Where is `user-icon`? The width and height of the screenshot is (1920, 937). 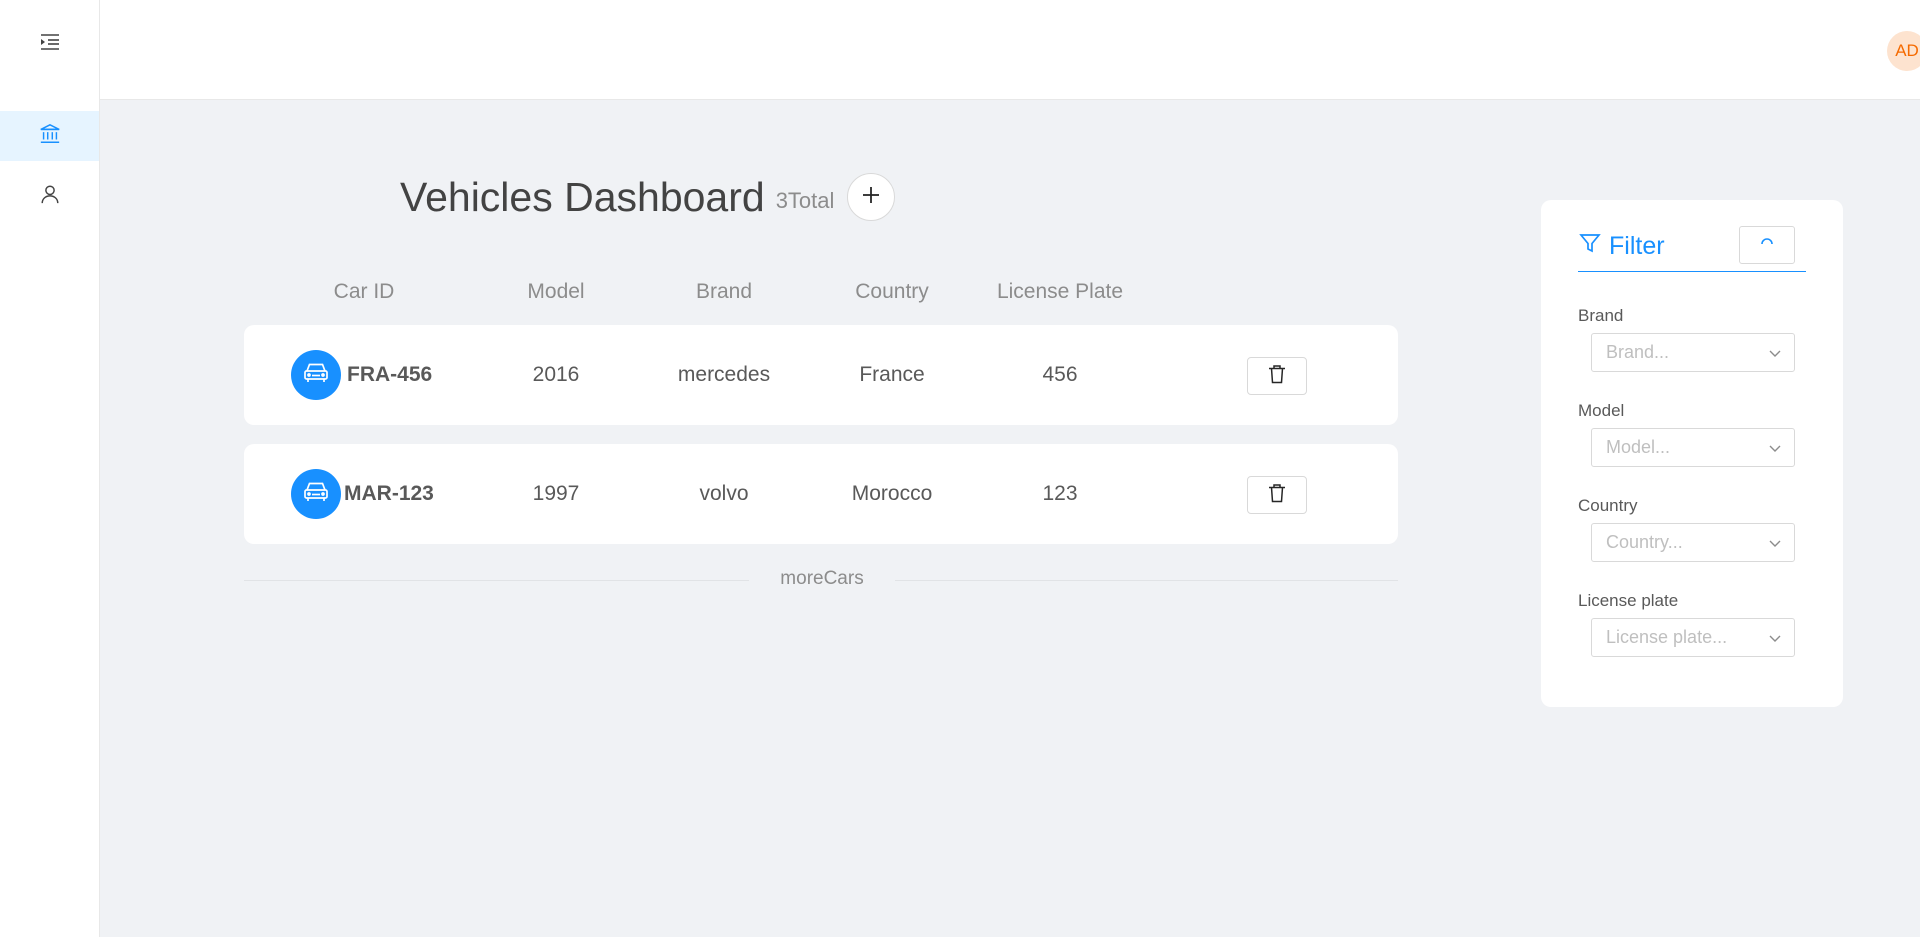 user-icon is located at coordinates (50, 196).